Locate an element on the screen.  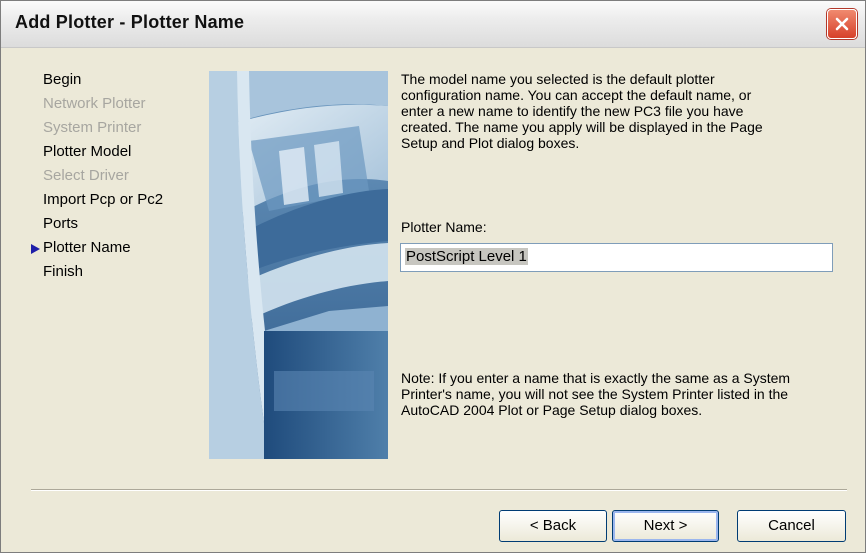
step-plotter-name-current: Plotter Name is located at coordinates (81, 247).